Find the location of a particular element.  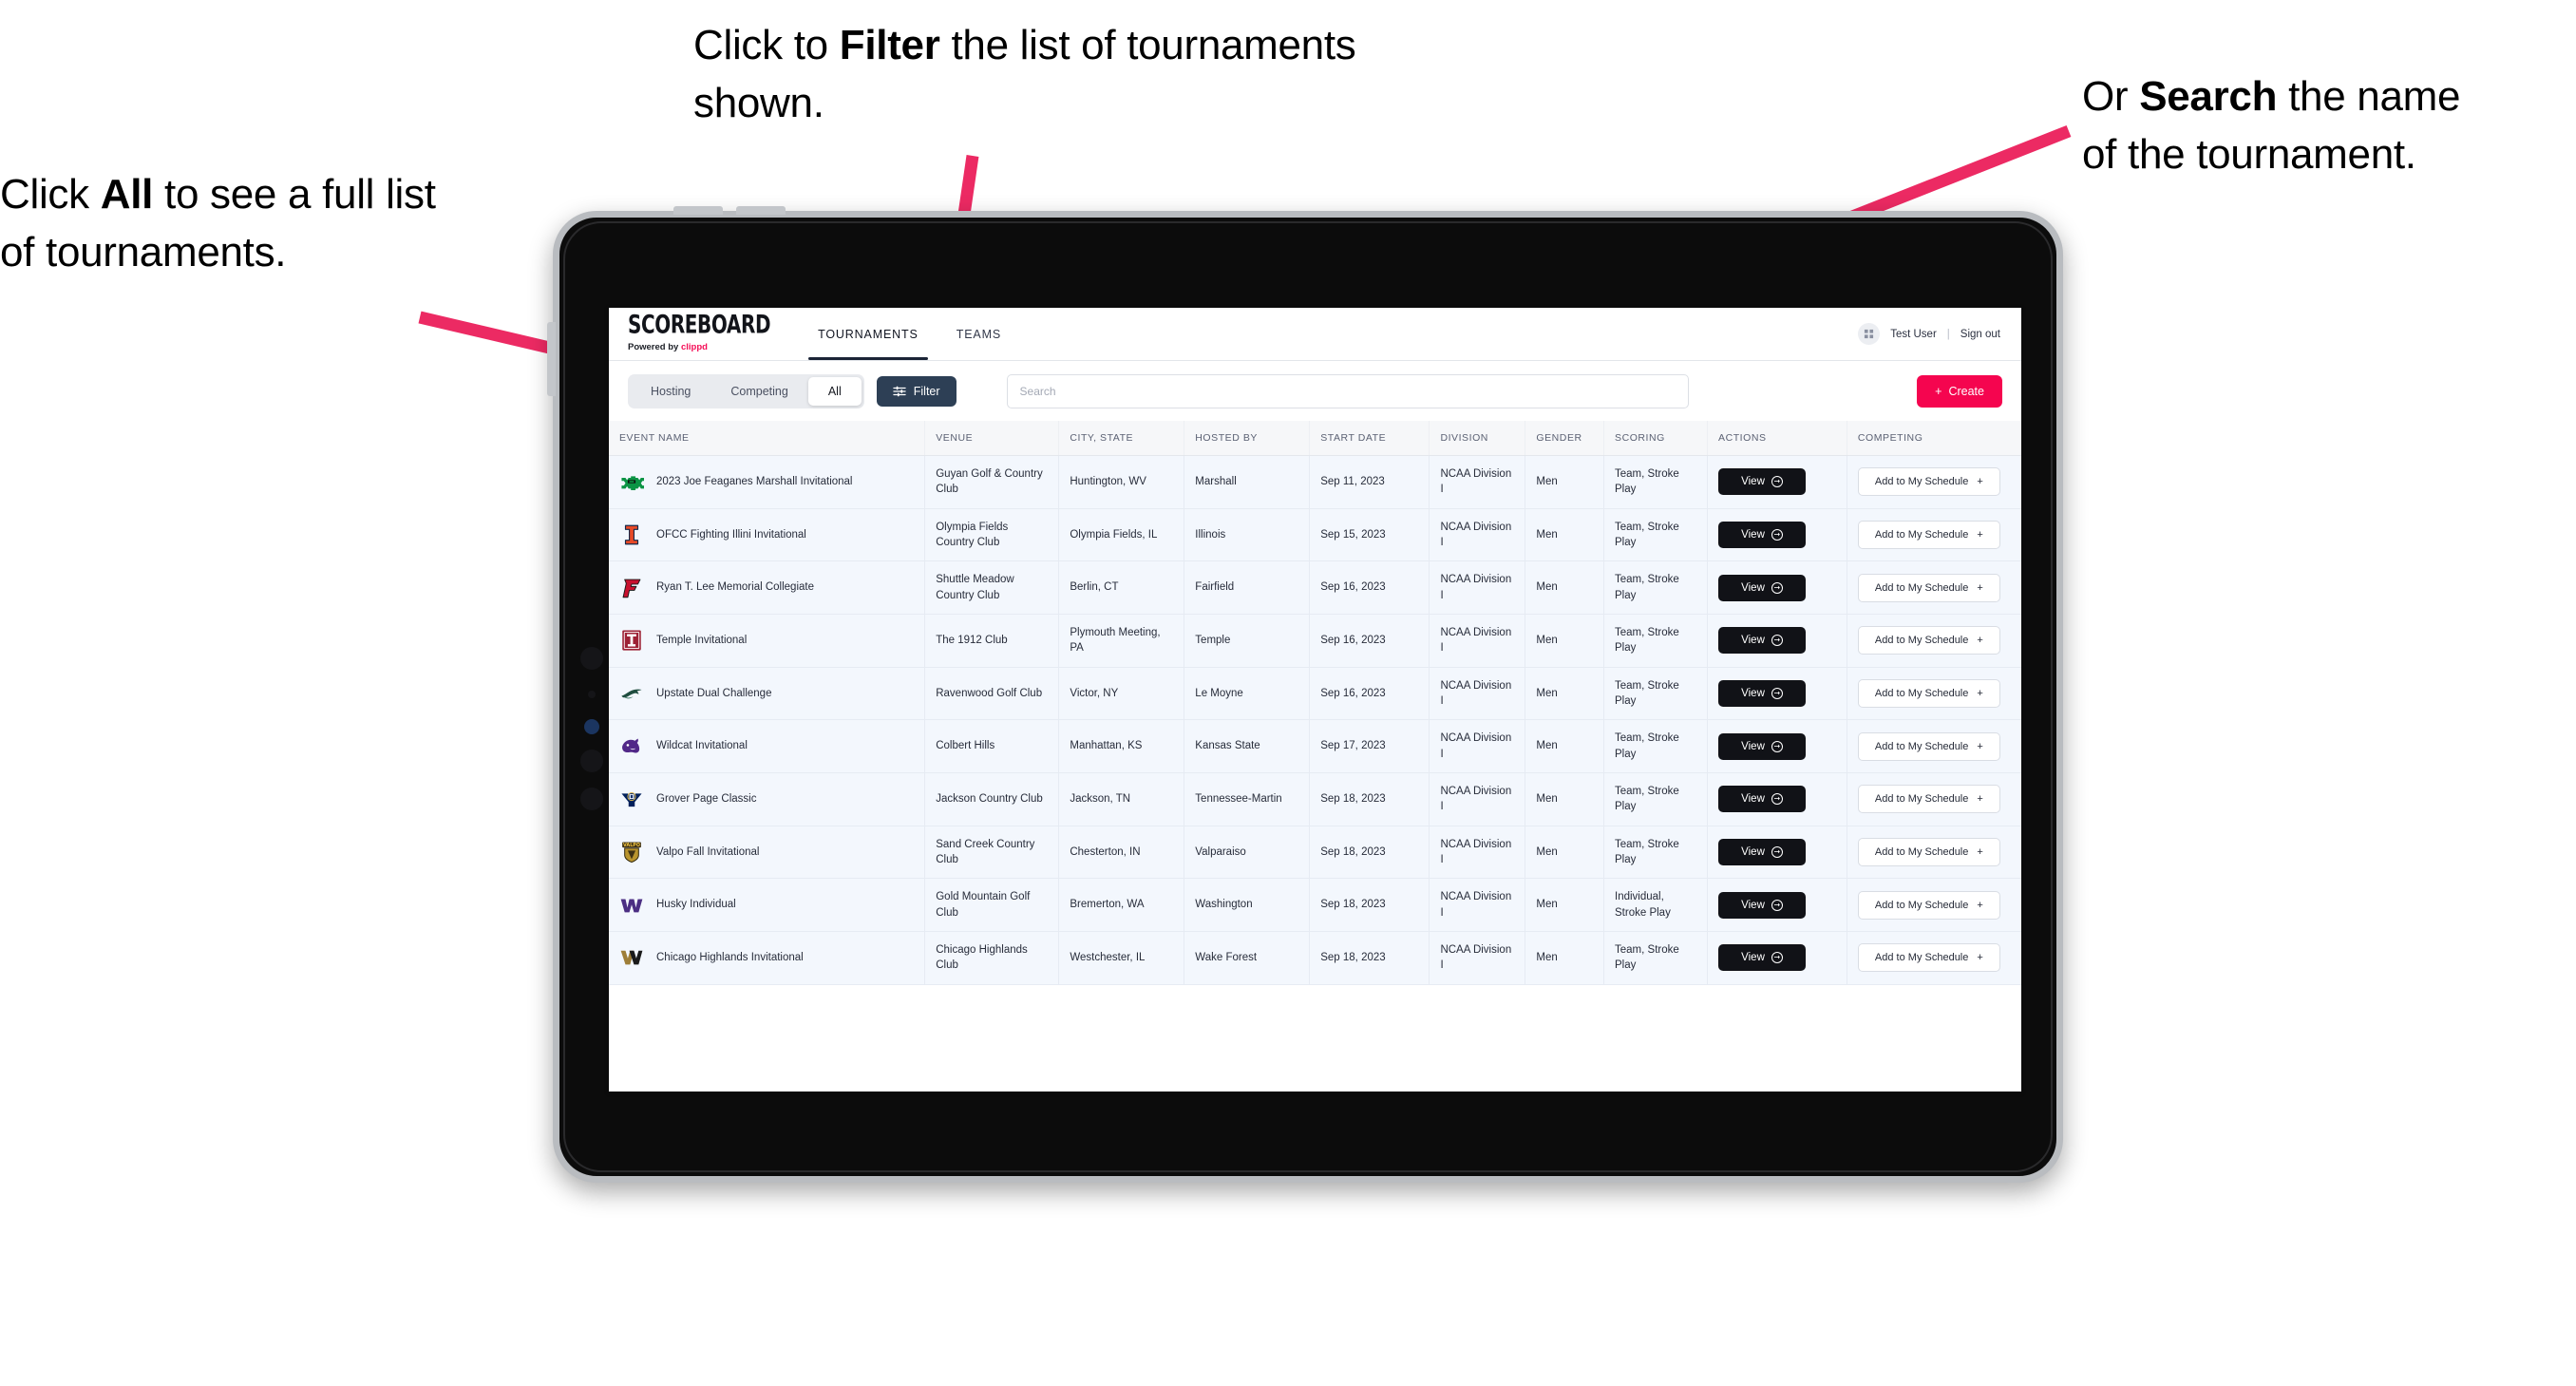

sliders-icon is located at coordinates (899, 391).